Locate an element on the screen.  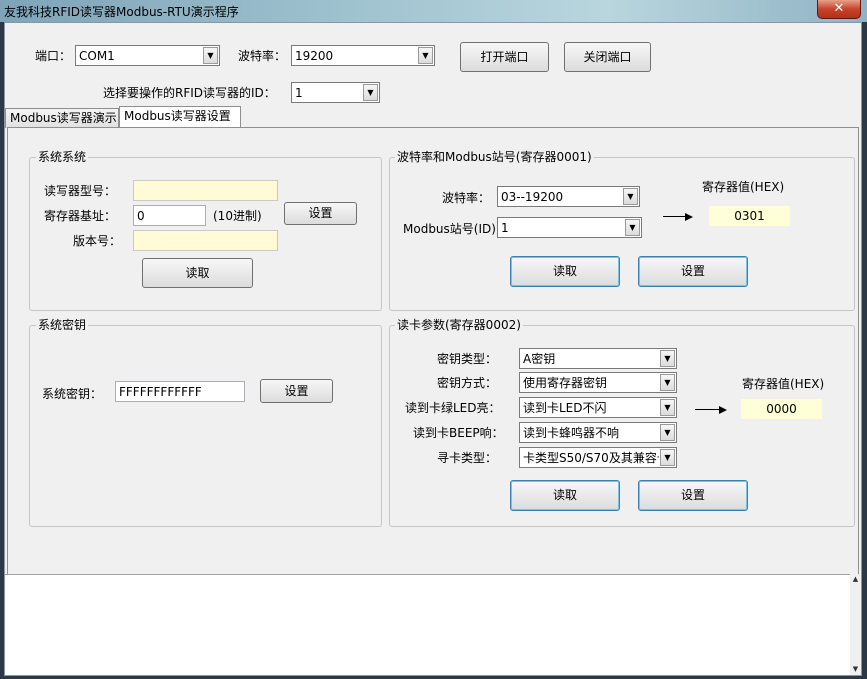
station-baud-label: 波特率： is located at coordinates (466, 198).